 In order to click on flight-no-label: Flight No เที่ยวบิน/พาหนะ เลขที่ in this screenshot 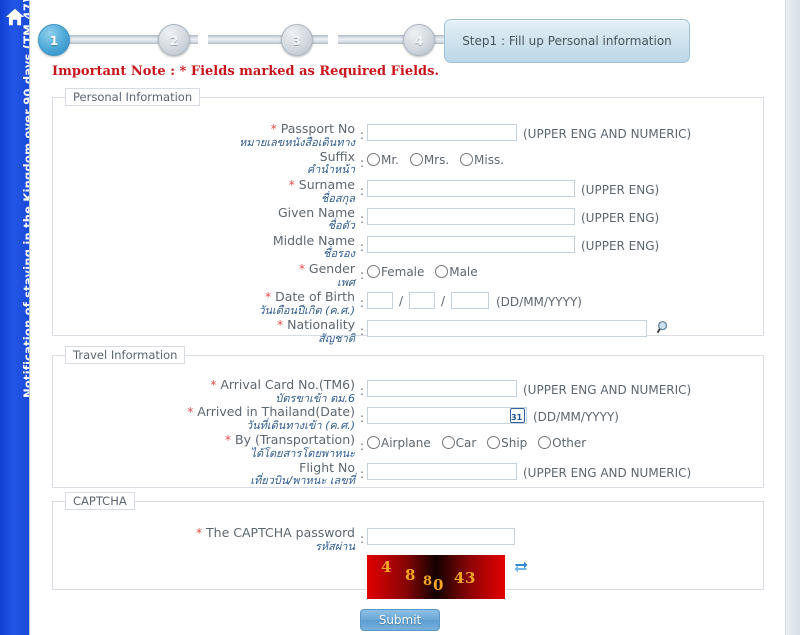, I will do `click(302, 474)`.